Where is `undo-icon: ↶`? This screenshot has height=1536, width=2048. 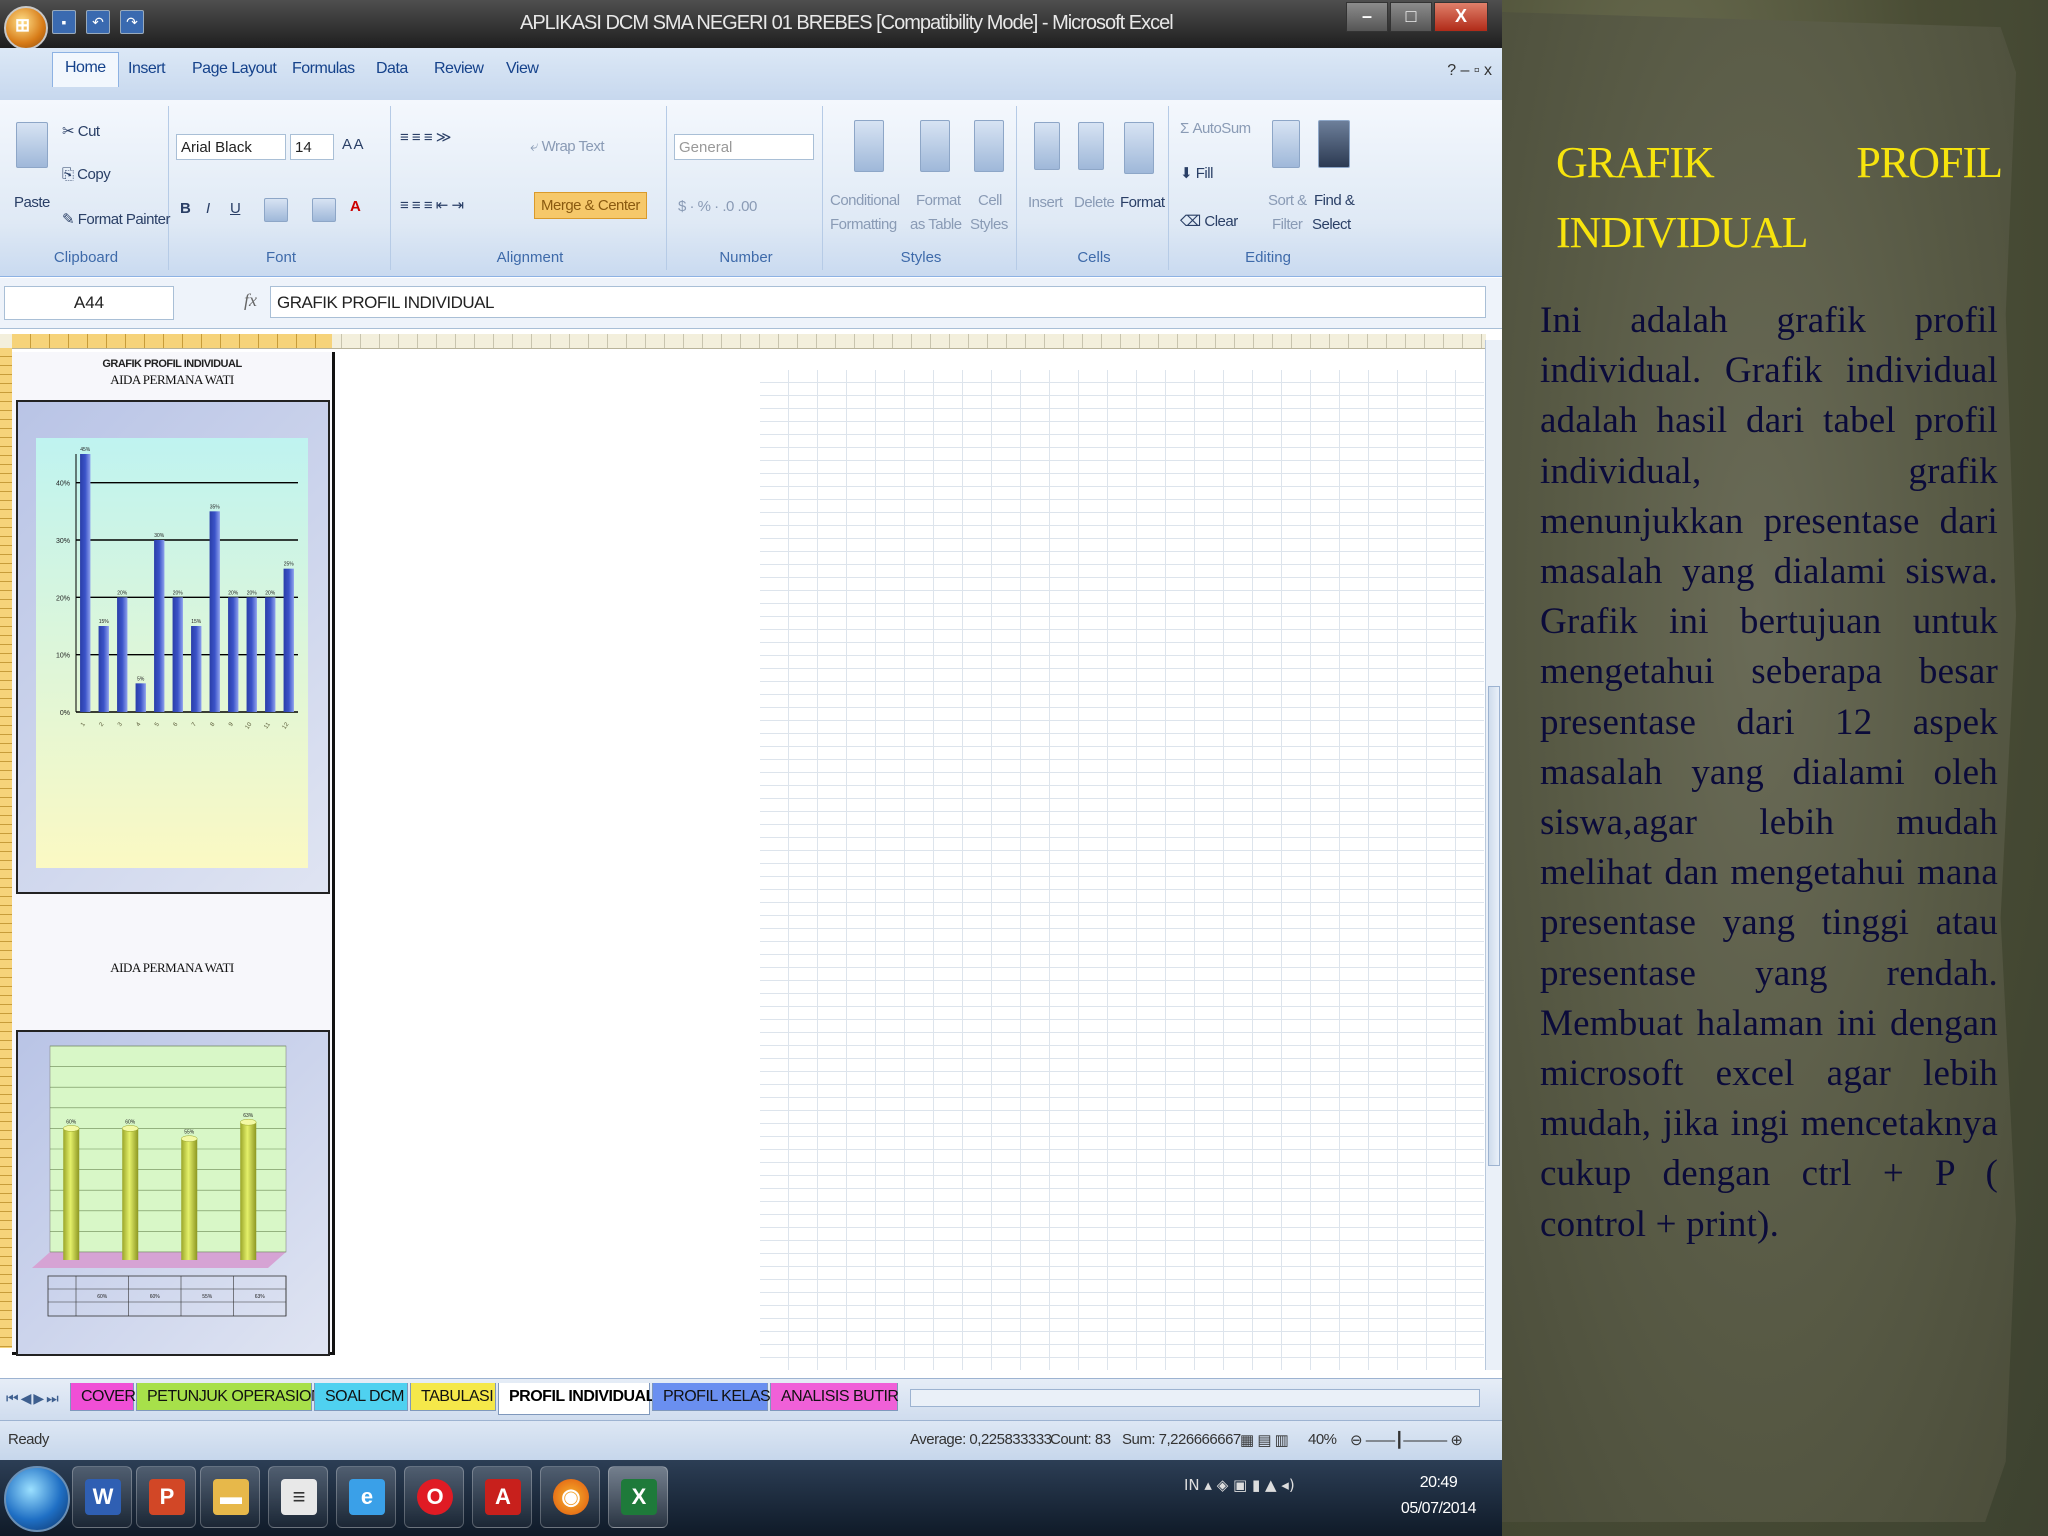
undo-icon: ↶ is located at coordinates (98, 22).